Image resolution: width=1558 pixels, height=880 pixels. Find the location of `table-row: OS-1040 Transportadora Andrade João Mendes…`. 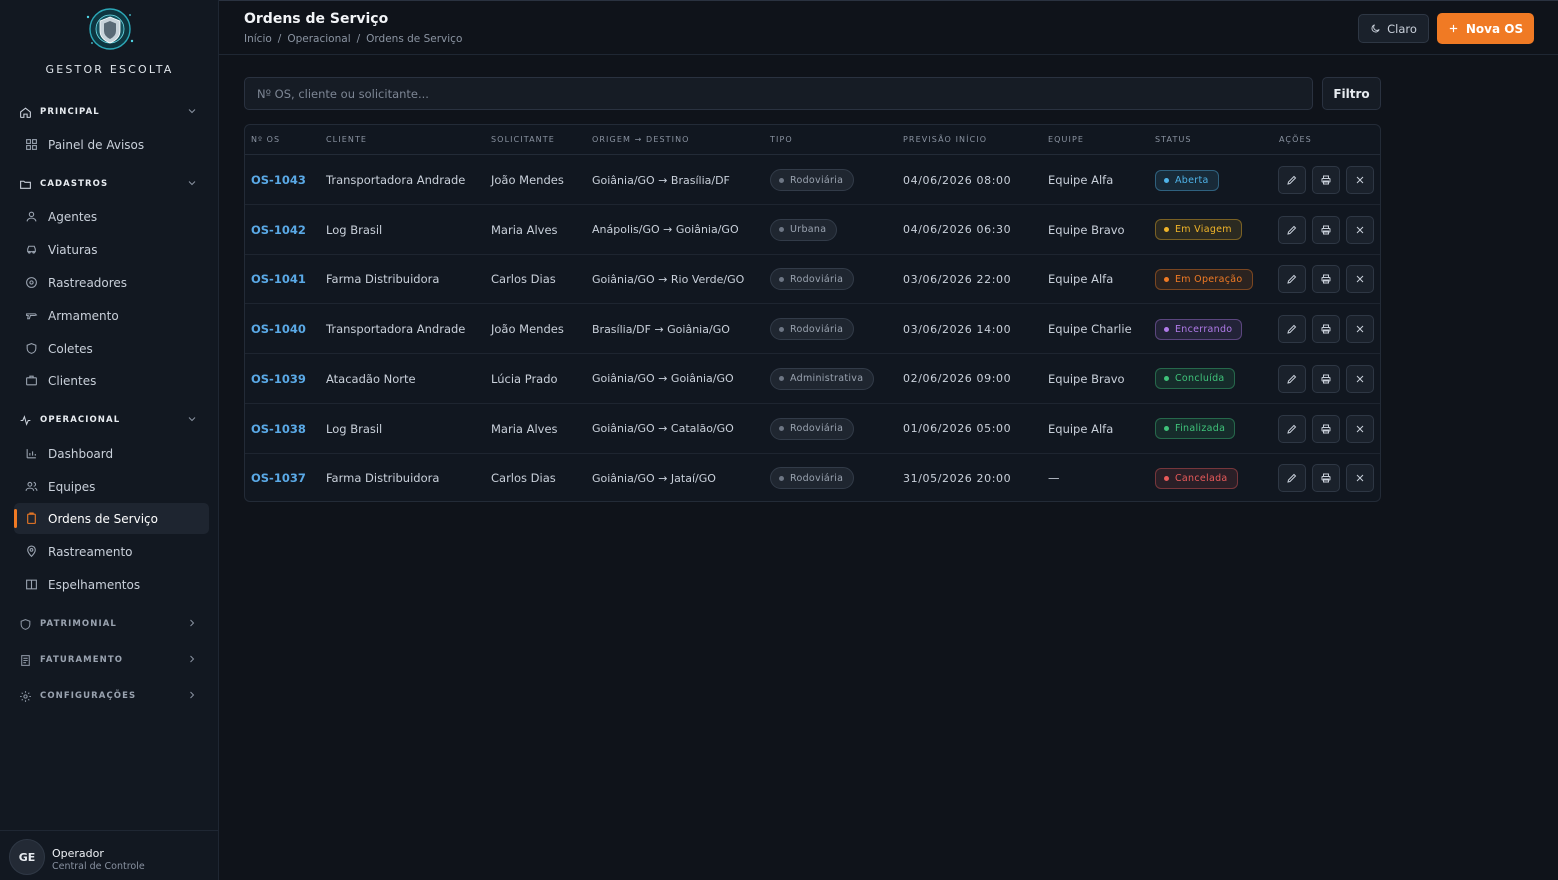

table-row: OS-1040 Transportadora Andrade João Mendes… is located at coordinates (812, 329).